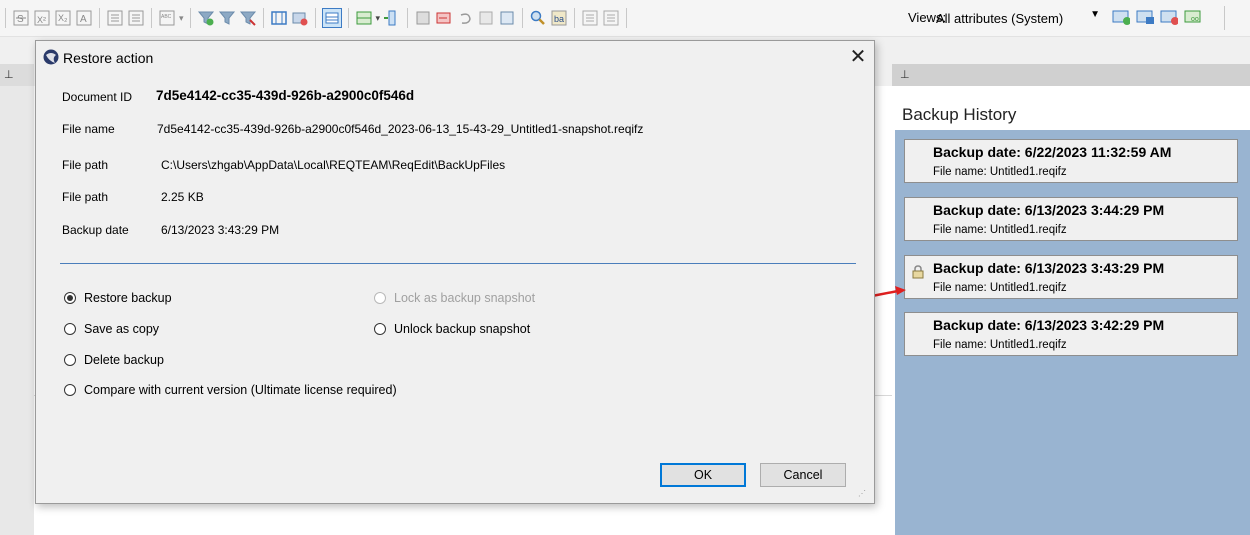 This screenshot has width=1250, height=535. Describe the element at coordinates (220, 230) in the screenshot. I see `backup-date-value: 6/13/2023 3:43:29 PM` at that location.